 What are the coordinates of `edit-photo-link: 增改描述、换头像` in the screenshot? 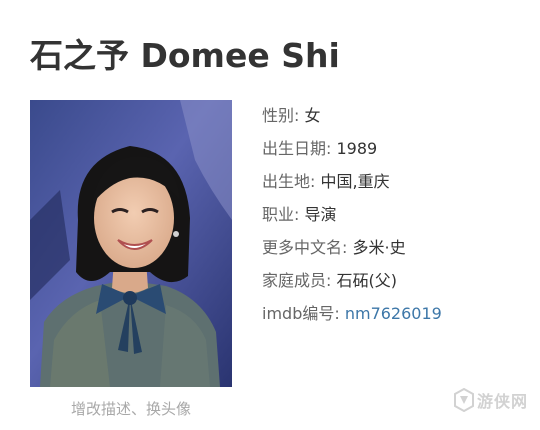 It's located at (131, 409).